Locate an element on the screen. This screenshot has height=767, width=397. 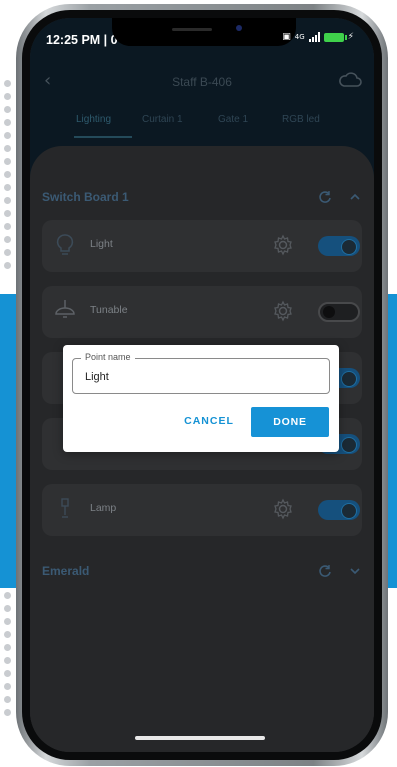
status-time: 12:25 PM | 0 is located at coordinates (82, 40).